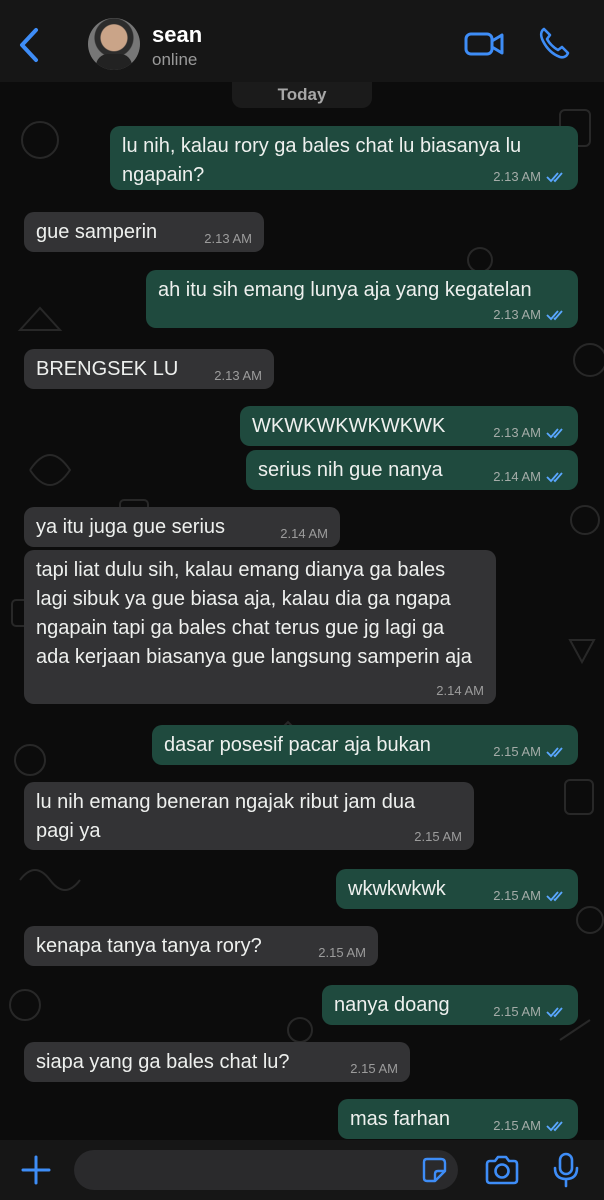 This screenshot has width=604, height=1200. Describe the element at coordinates (458, 1119) in the screenshot. I see `message-bubble-outgoing: mas farhan 2.15 AM` at that location.